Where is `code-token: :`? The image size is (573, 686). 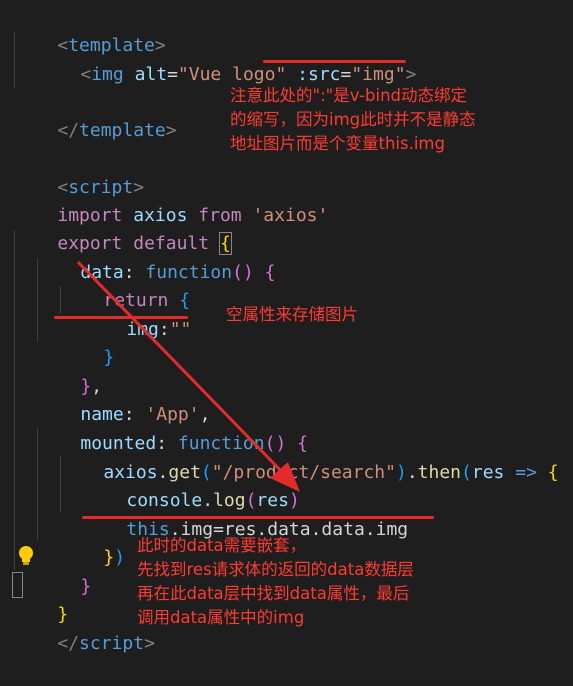
code-token: : is located at coordinates (164, 329).